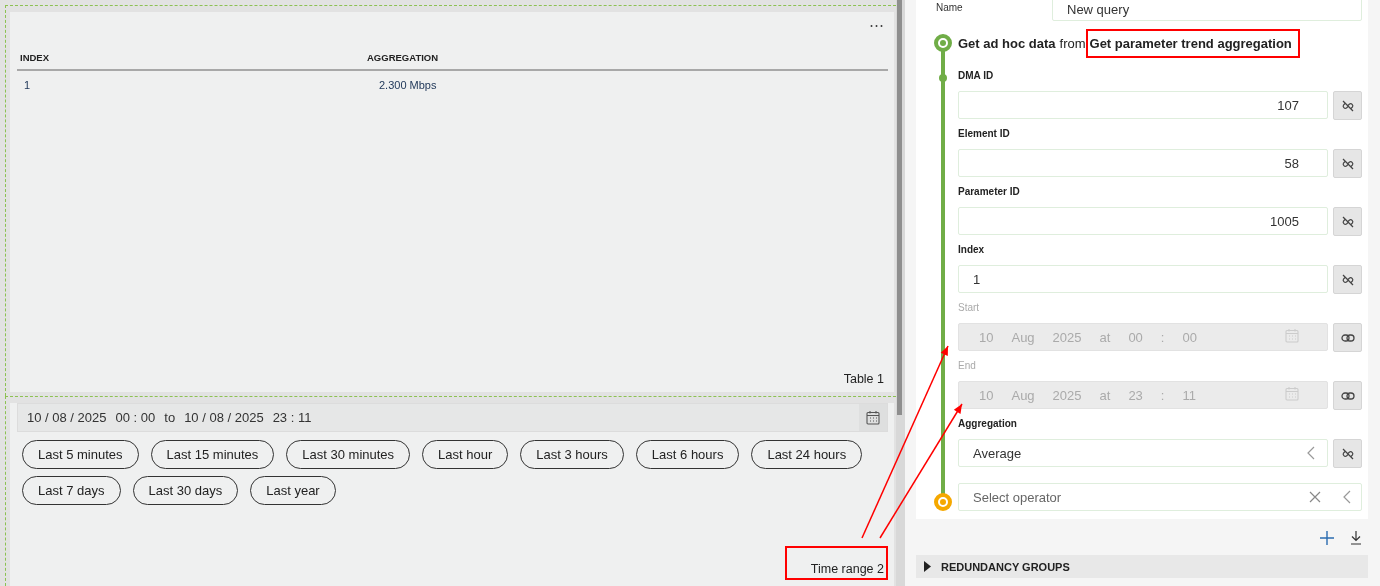  Describe the element at coordinates (900, 293) in the screenshot. I see `scrollbar` at that location.